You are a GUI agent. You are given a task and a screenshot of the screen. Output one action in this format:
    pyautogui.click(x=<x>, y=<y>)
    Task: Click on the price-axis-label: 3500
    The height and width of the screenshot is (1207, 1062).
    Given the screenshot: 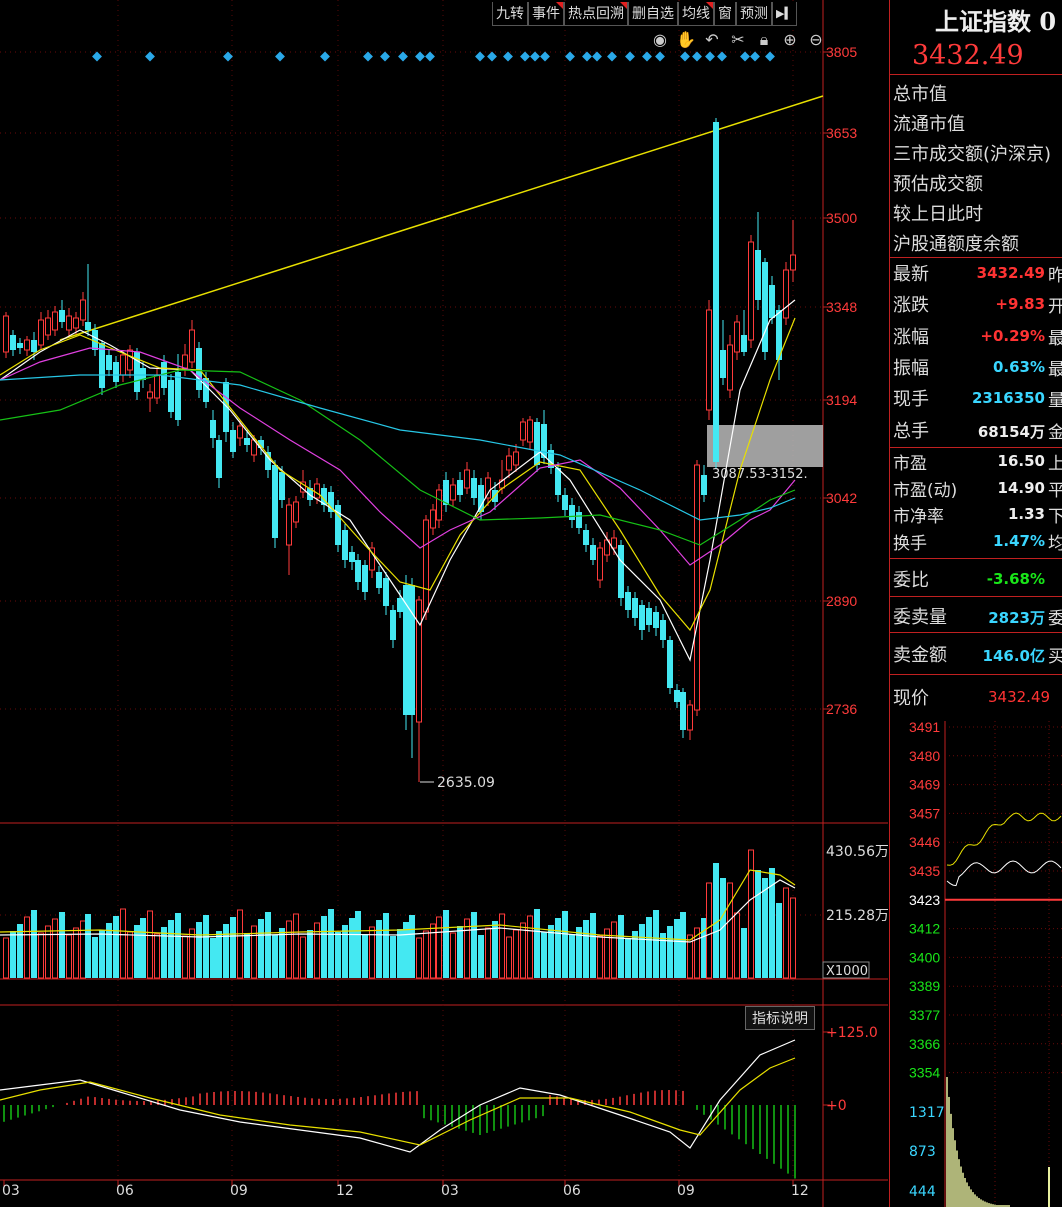 What is the action you would take?
    pyautogui.click(x=841, y=218)
    